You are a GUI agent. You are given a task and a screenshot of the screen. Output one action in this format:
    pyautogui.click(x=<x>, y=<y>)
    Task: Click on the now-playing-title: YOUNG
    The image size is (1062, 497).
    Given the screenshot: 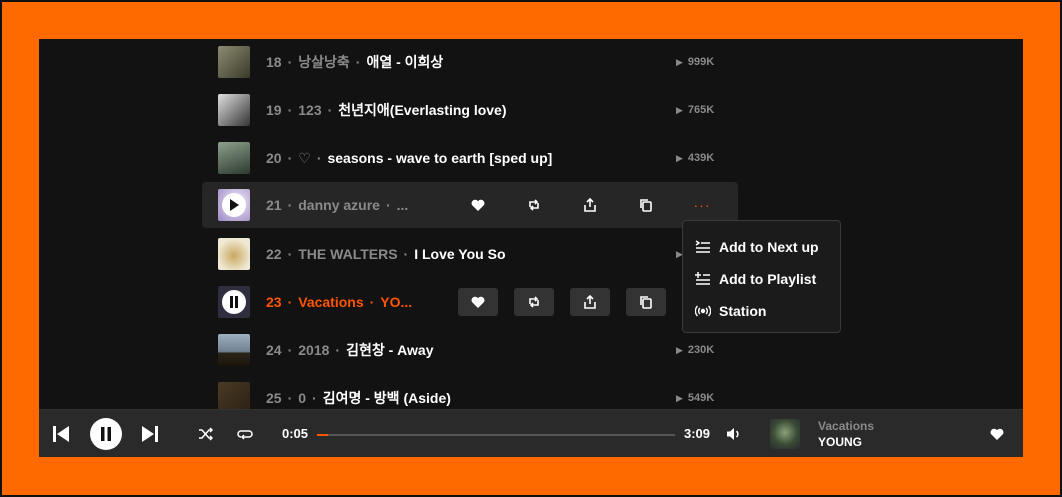 What is the action you would take?
    pyautogui.click(x=840, y=442)
    